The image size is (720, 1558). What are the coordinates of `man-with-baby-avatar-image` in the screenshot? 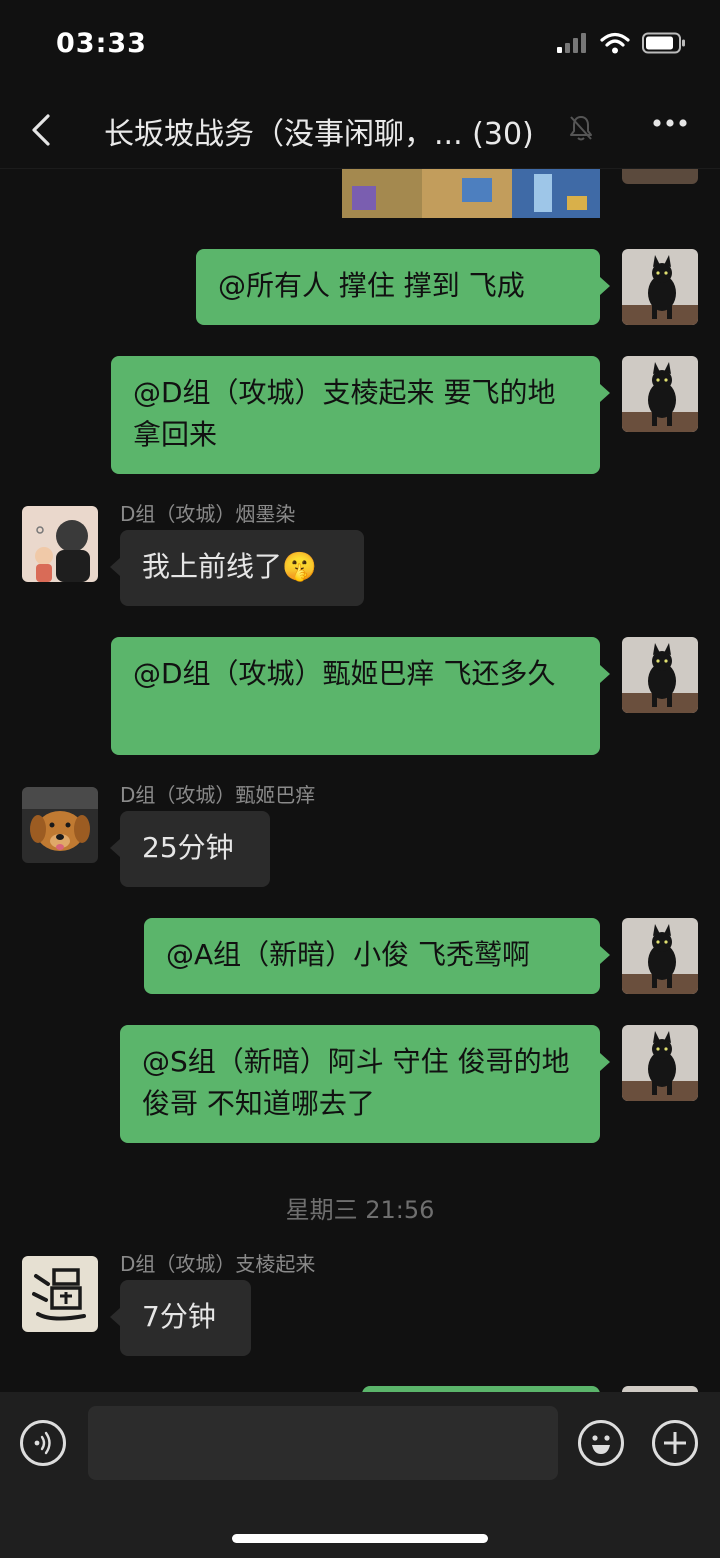 It's located at (60, 544).